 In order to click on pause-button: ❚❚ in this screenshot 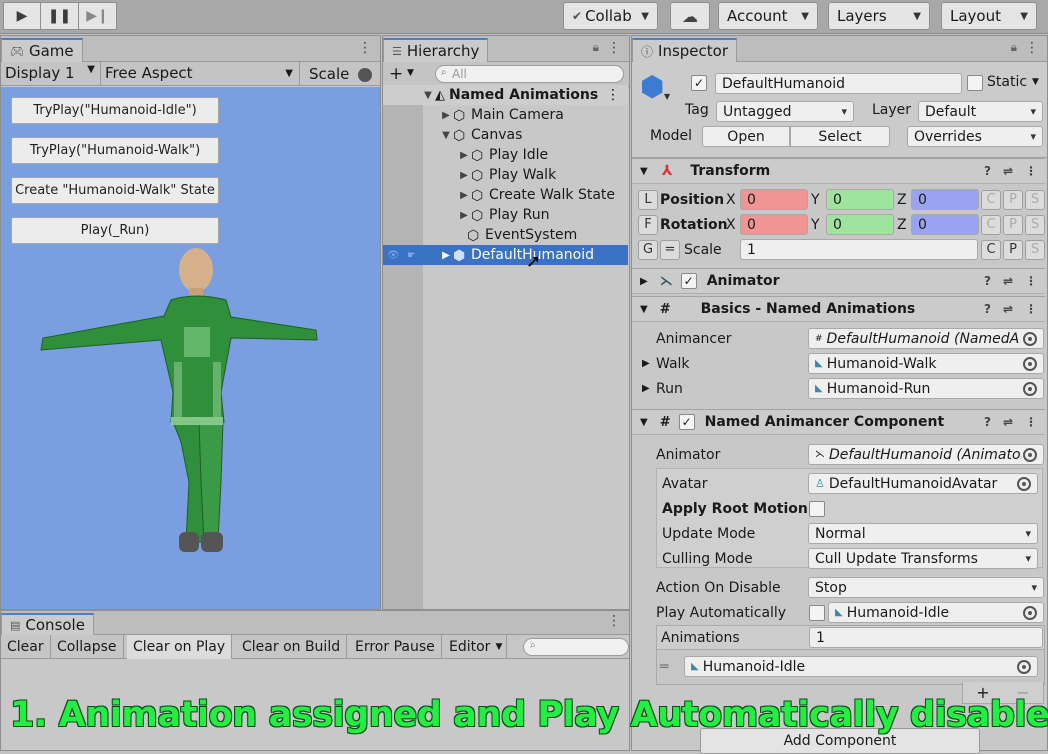, I will do `click(60, 16)`.